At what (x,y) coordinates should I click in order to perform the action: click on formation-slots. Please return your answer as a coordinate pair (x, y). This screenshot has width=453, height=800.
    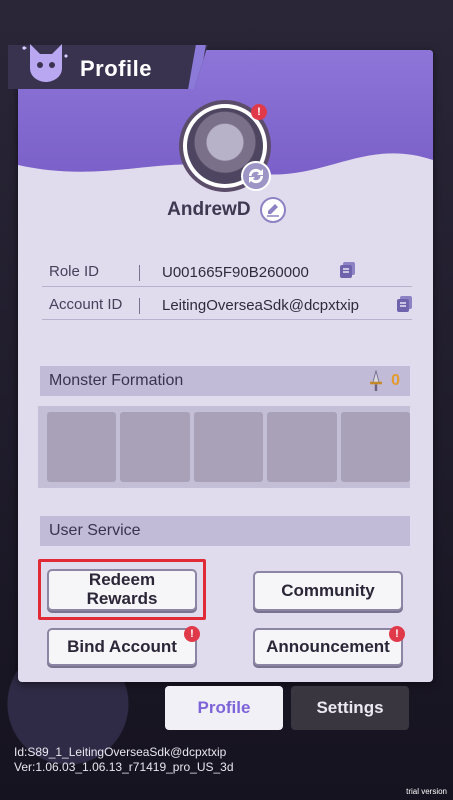
    Looking at the image, I should click on (224, 447).